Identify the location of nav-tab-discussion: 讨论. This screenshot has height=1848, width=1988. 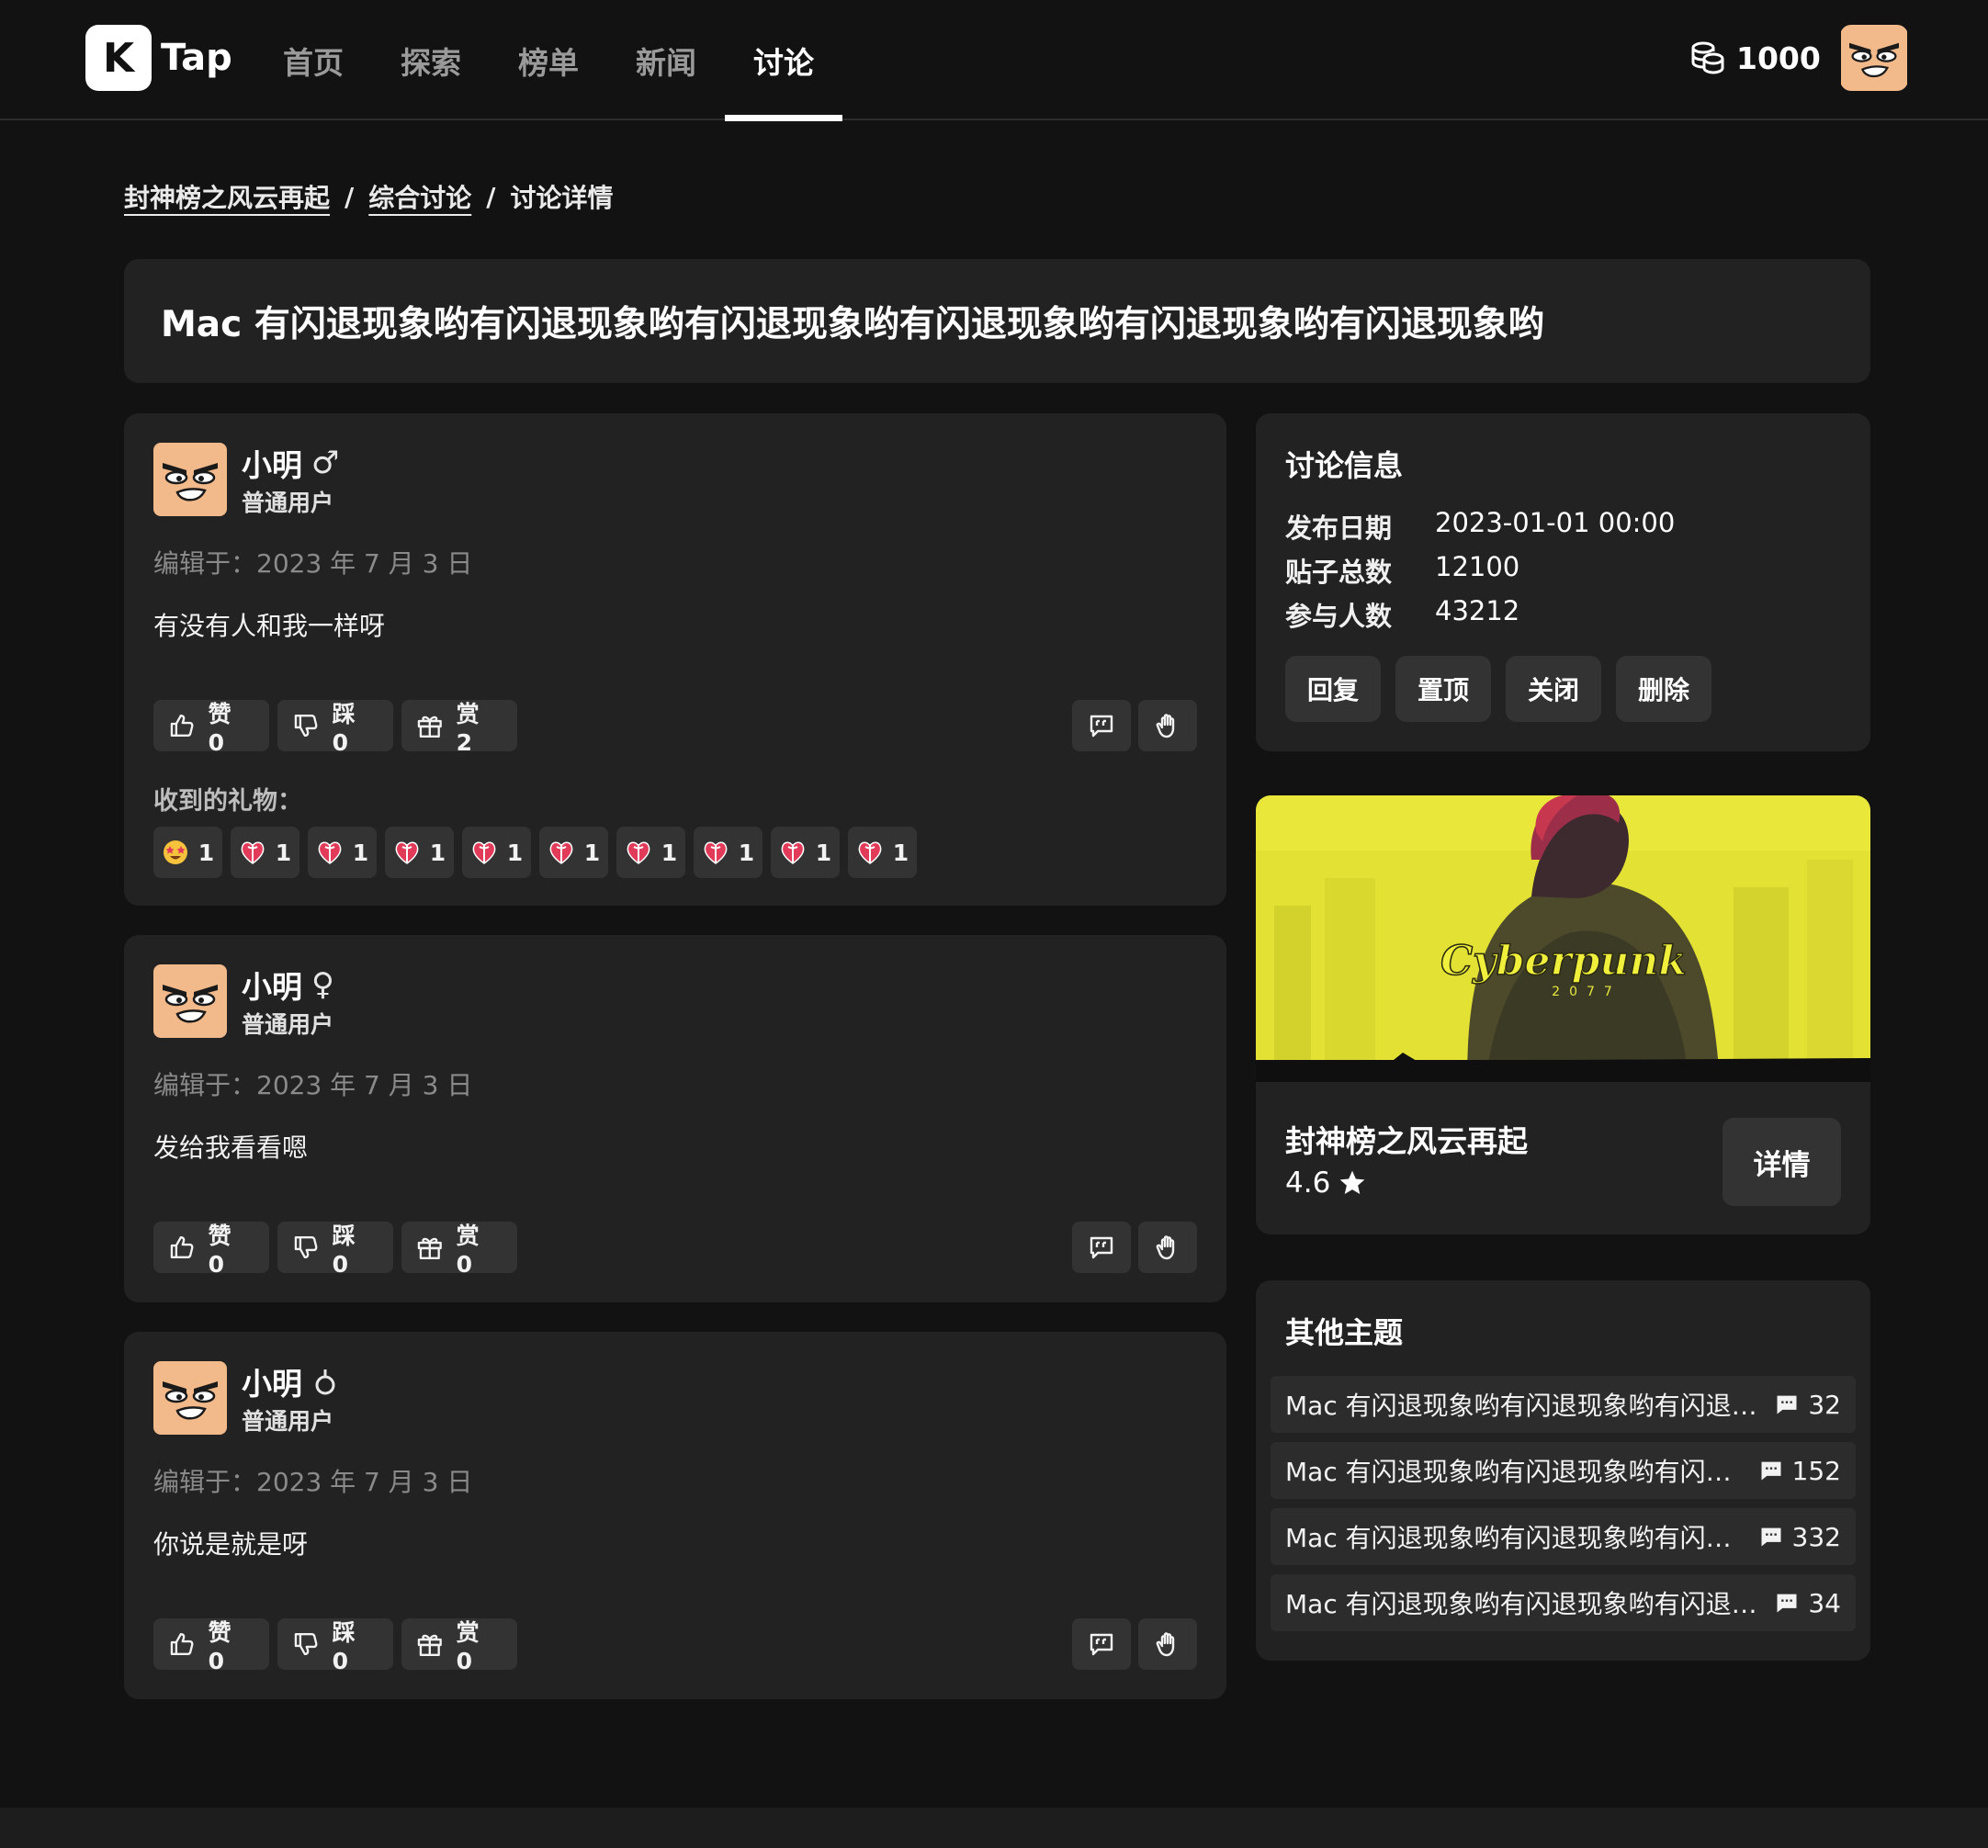
(783, 60).